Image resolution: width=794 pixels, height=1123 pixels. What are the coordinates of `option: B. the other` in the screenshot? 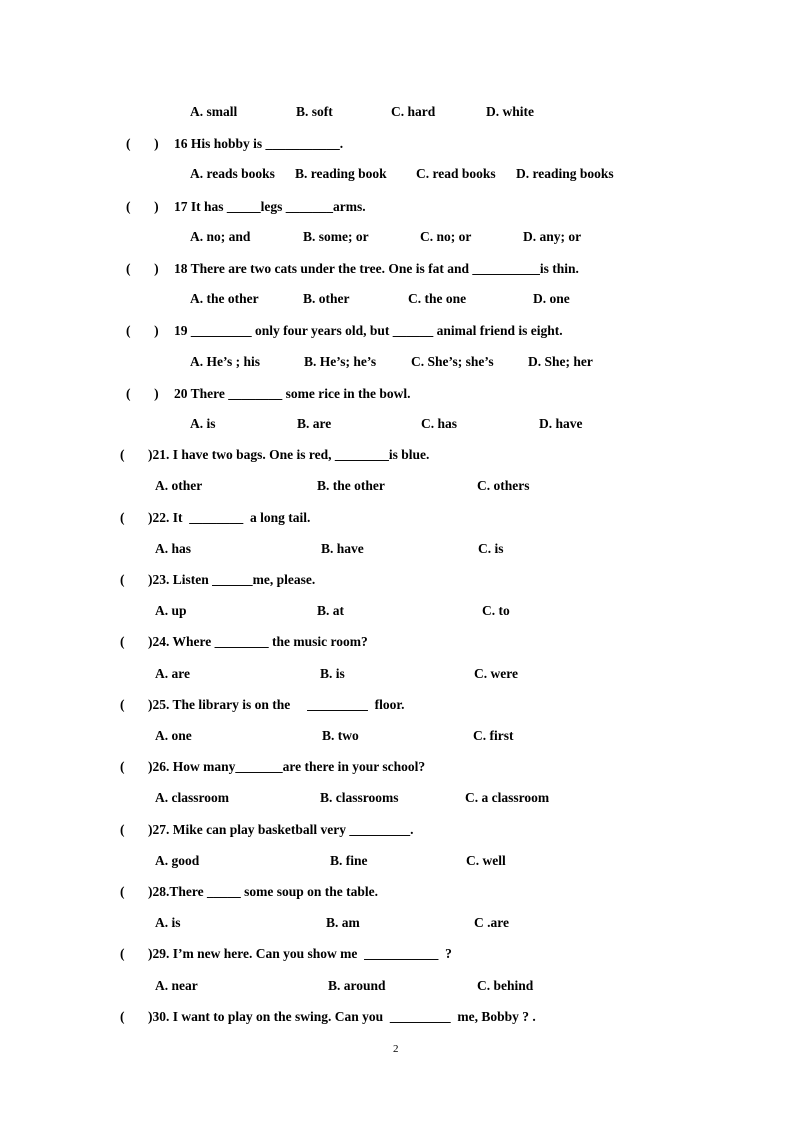 It's located at (351, 485).